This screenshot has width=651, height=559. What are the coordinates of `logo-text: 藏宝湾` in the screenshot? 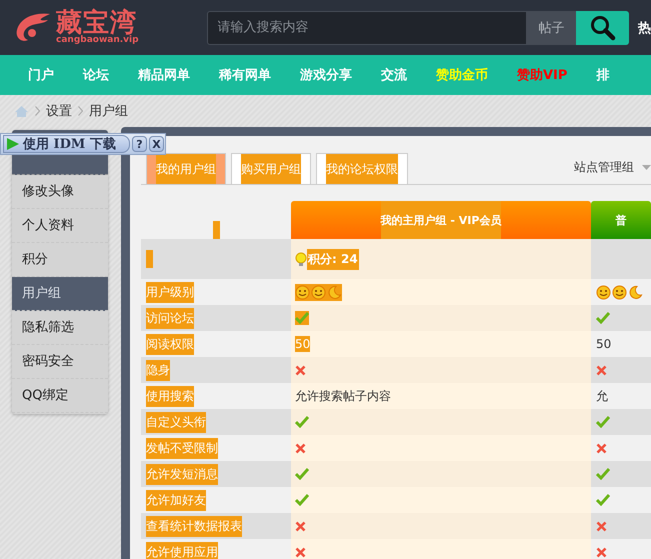 It's located at (96, 23).